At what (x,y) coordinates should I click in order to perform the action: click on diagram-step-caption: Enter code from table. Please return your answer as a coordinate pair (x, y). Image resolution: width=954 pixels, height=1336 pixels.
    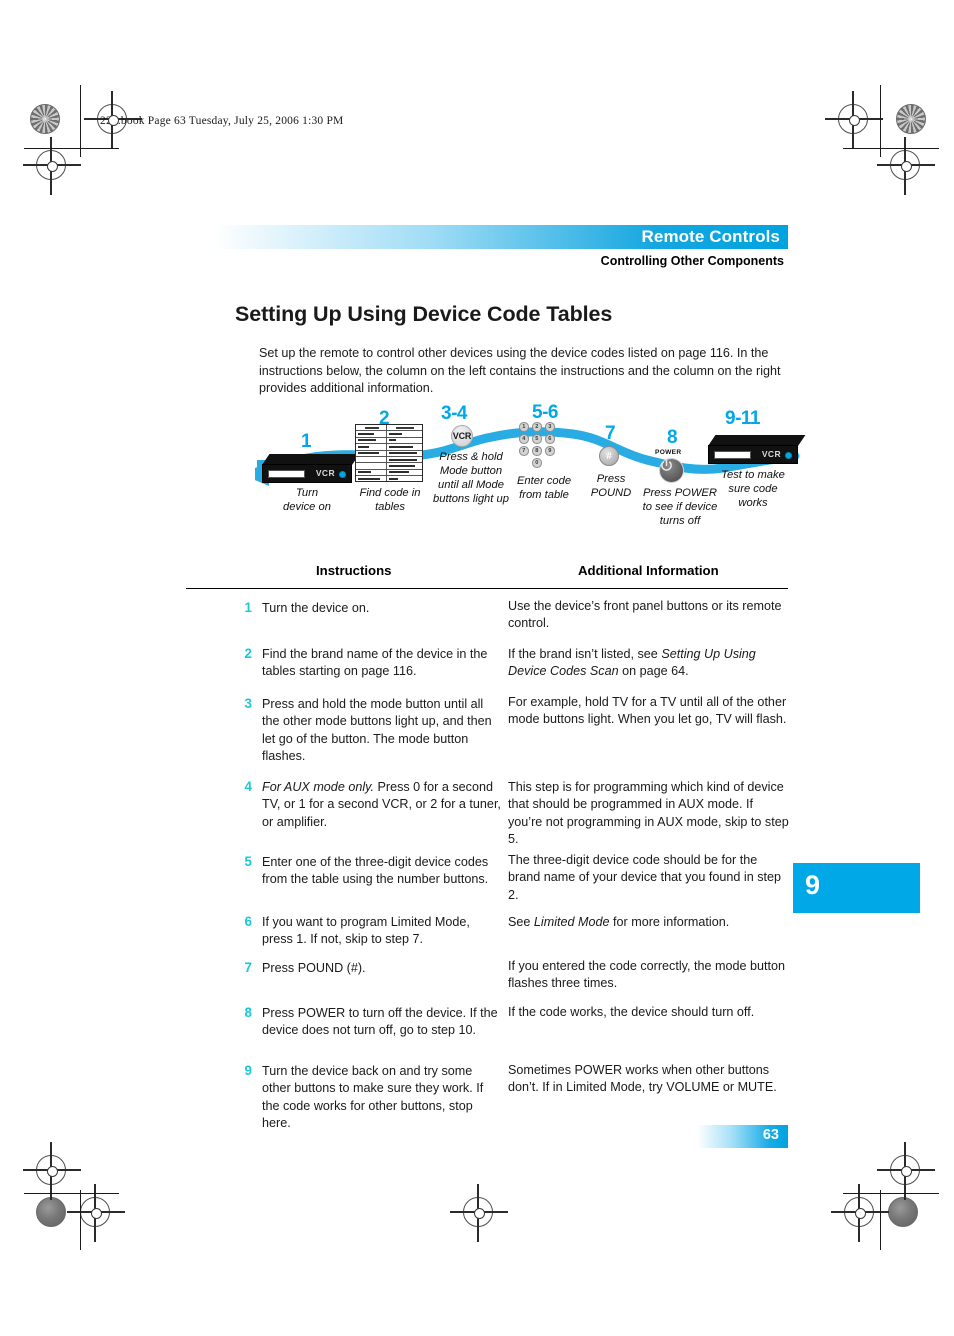
    Looking at the image, I should click on (544, 488).